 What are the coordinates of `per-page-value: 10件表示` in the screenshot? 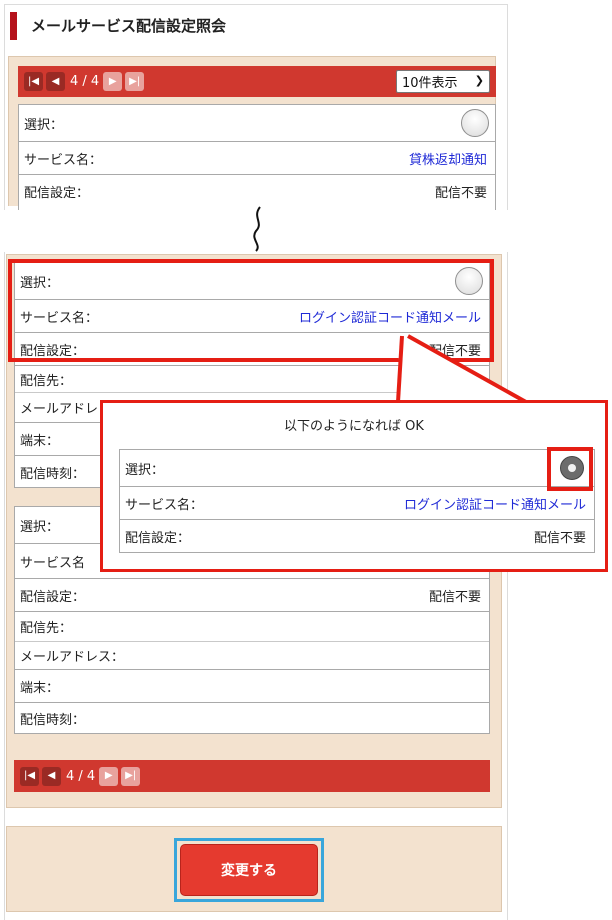 It's located at (430, 83).